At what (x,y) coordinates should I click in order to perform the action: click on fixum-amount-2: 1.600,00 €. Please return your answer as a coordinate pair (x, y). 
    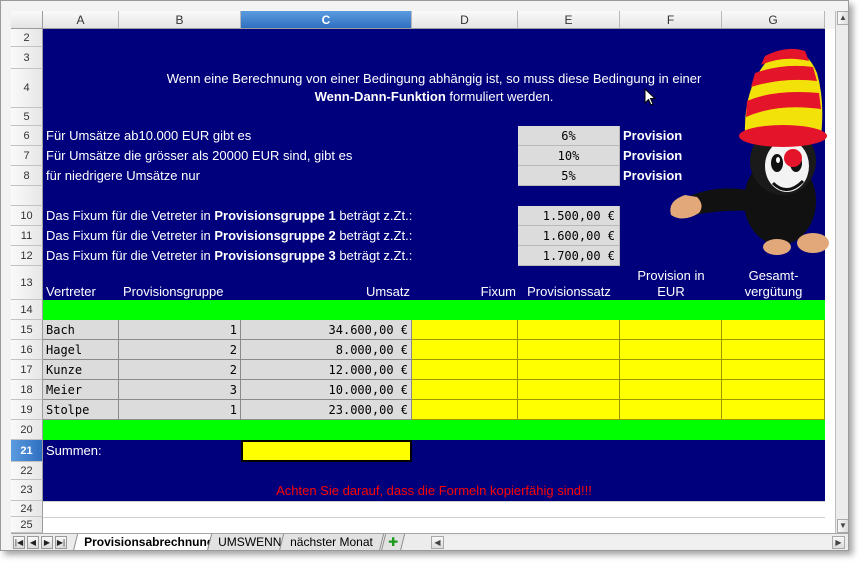
    Looking at the image, I should click on (569, 236).